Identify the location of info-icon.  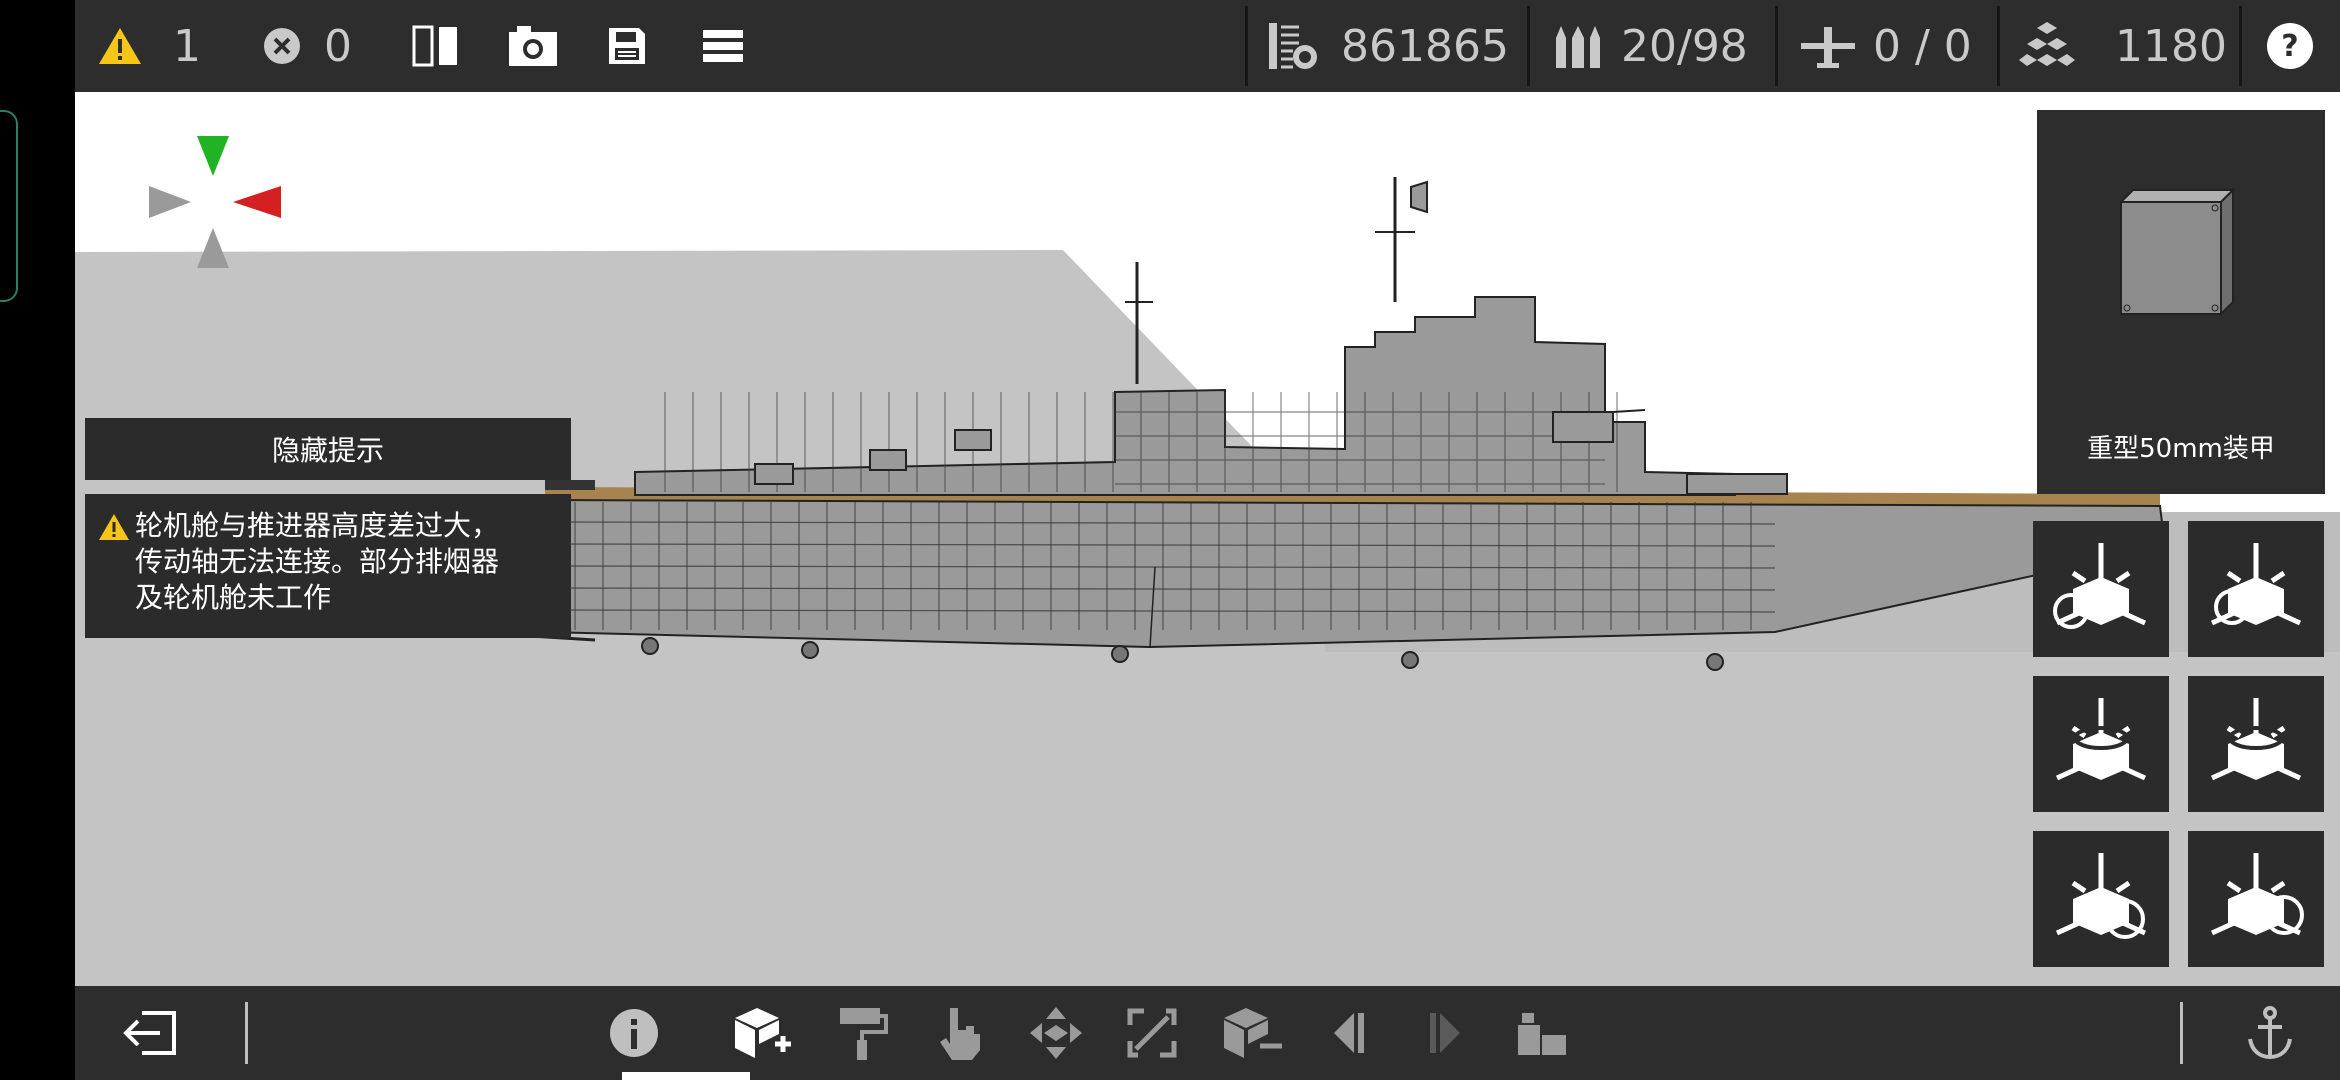
(634, 1033).